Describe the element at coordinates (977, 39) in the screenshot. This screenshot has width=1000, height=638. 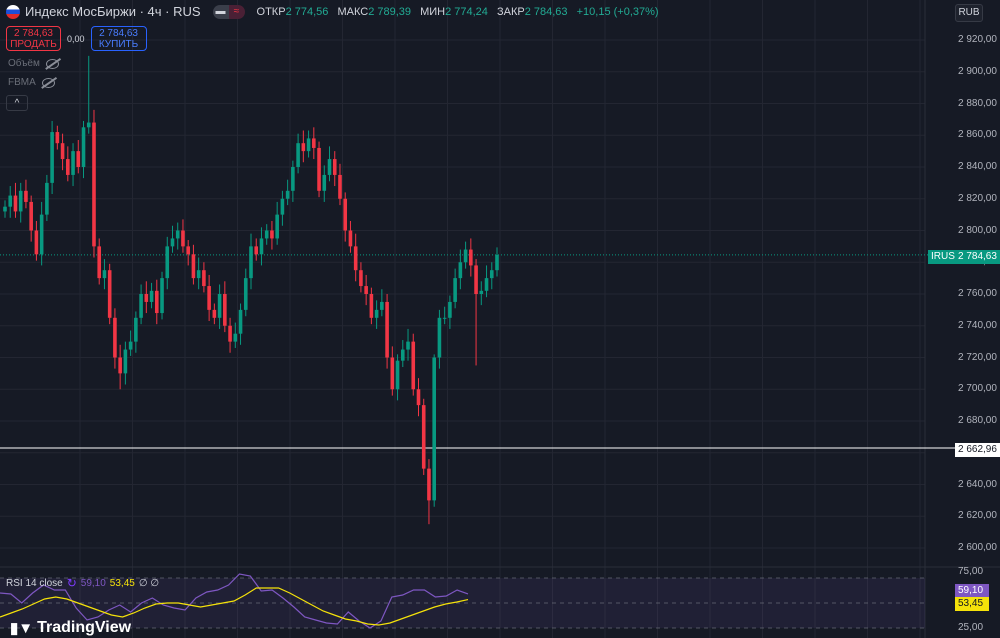
I see `price-tick: 2 920,00` at that location.